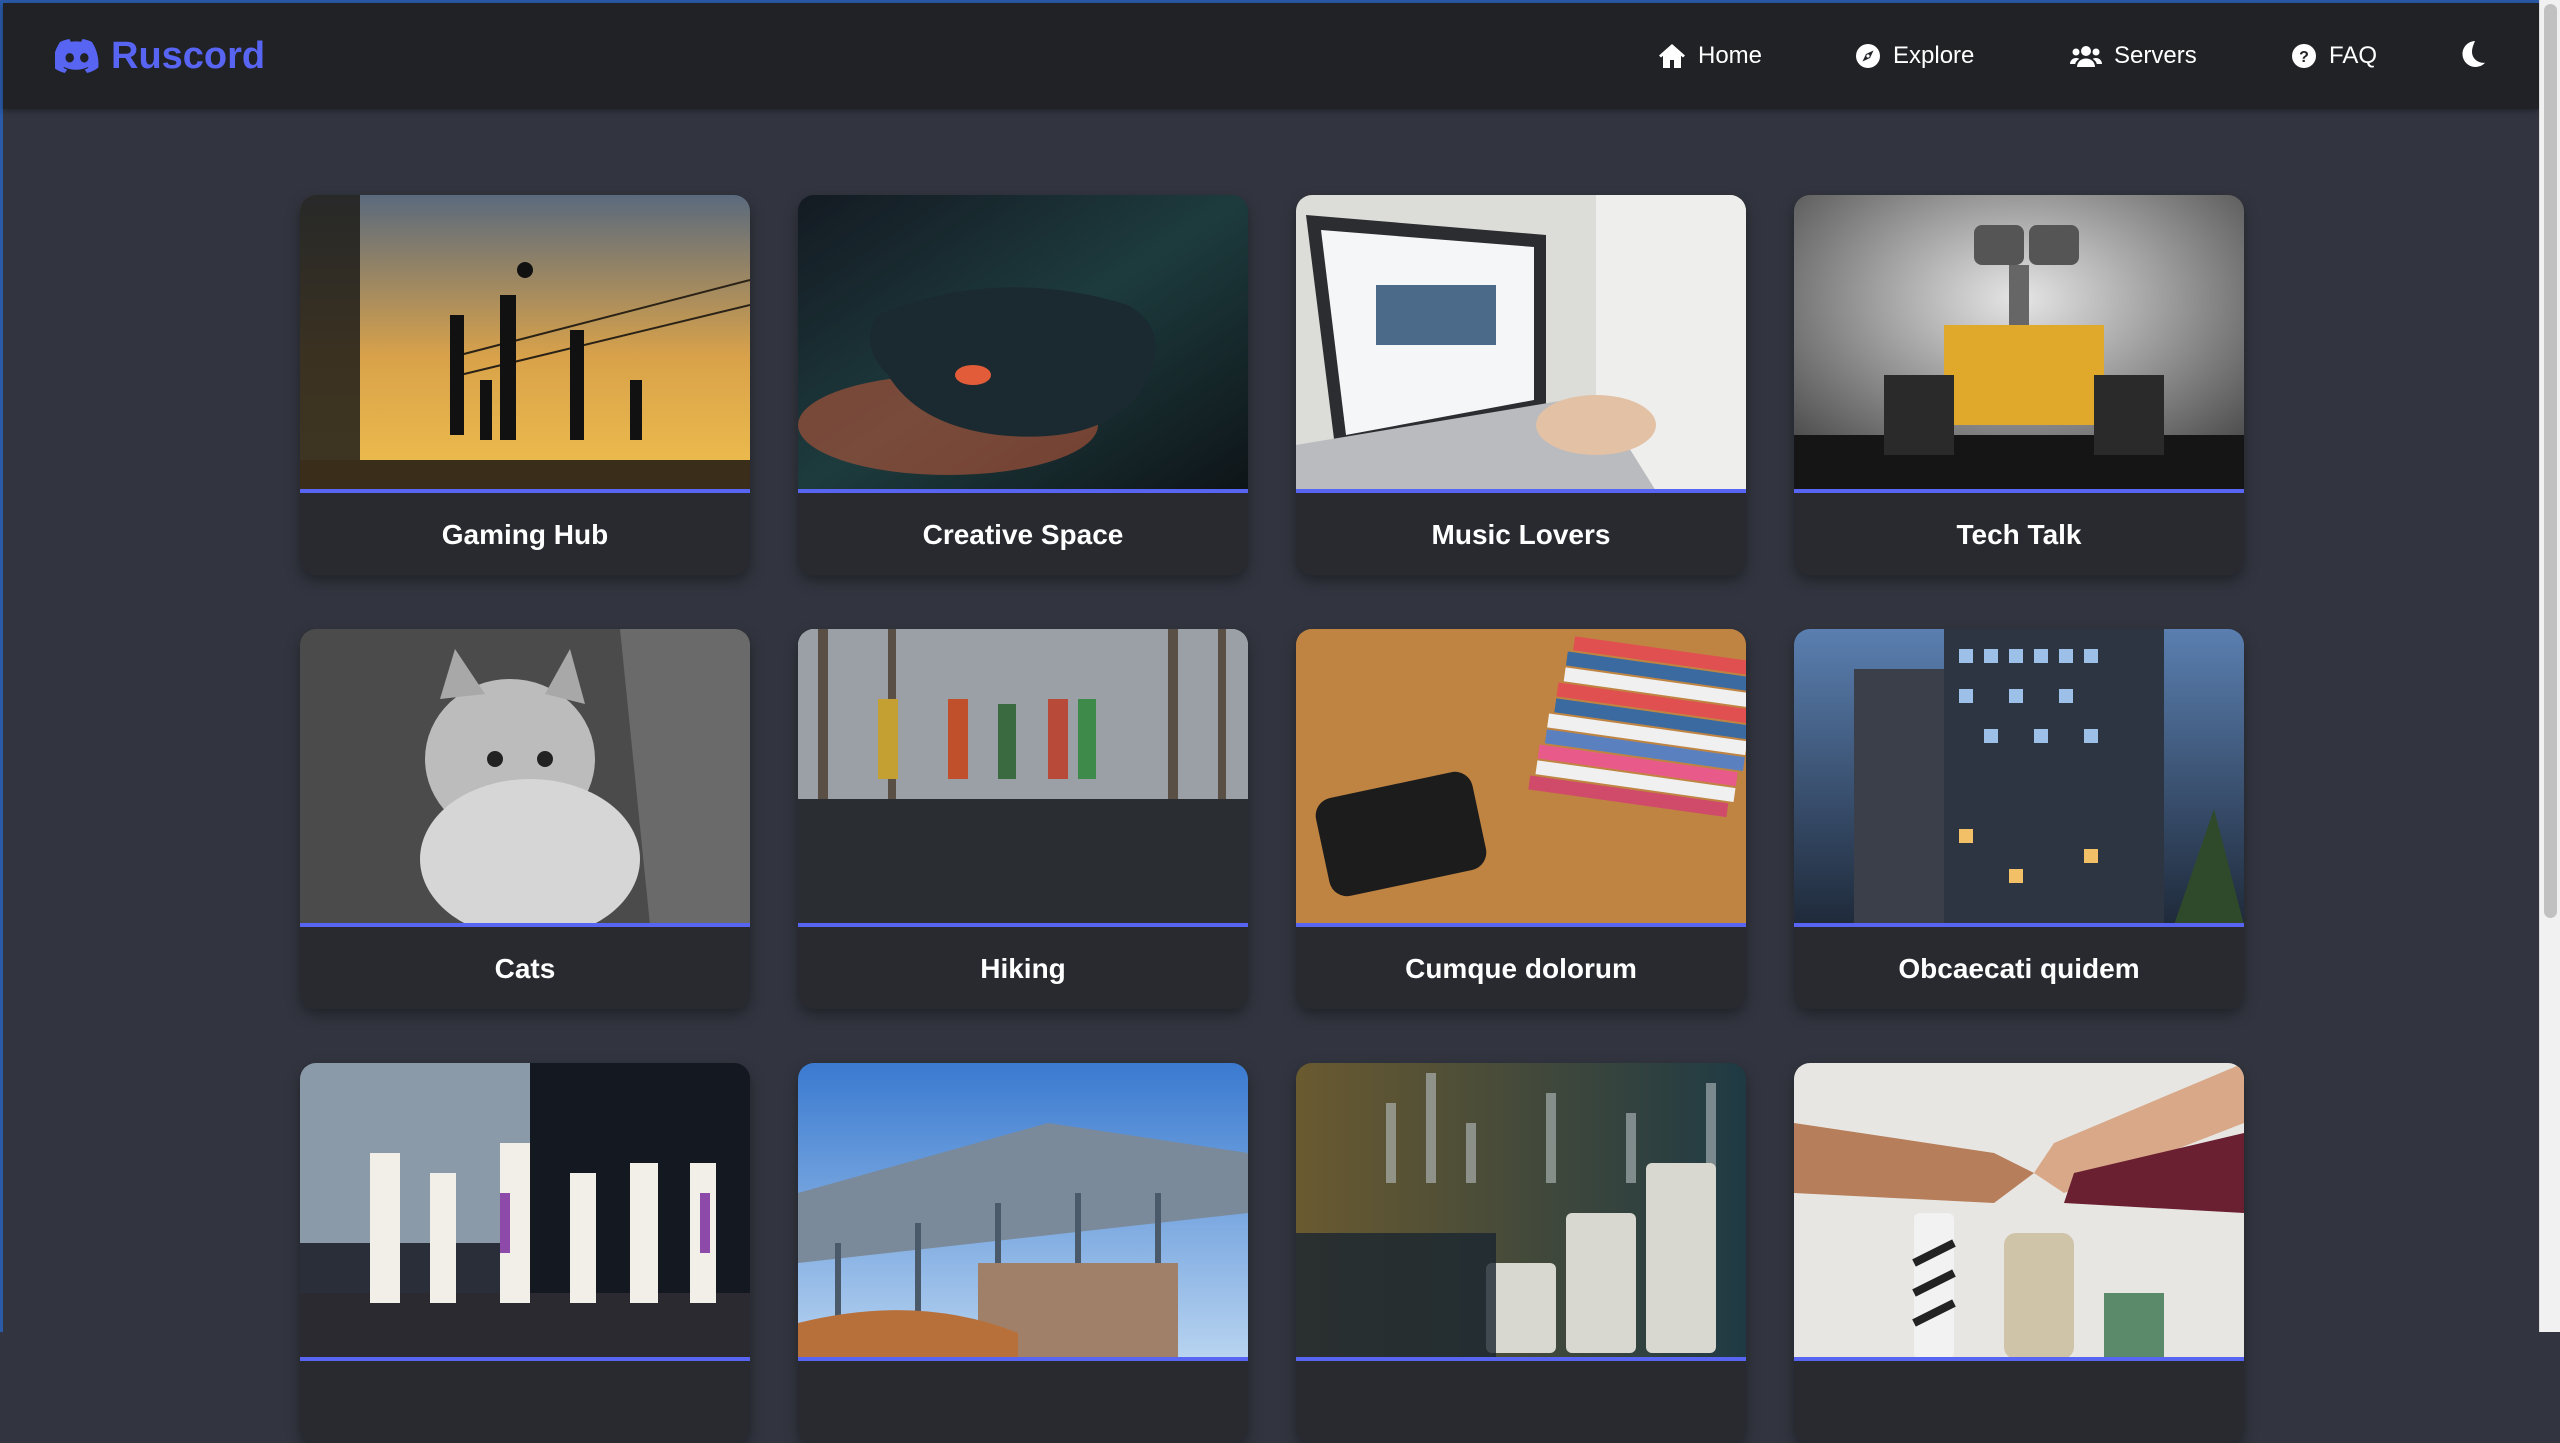  I want to click on discord-logo-icon, so click(77, 56).